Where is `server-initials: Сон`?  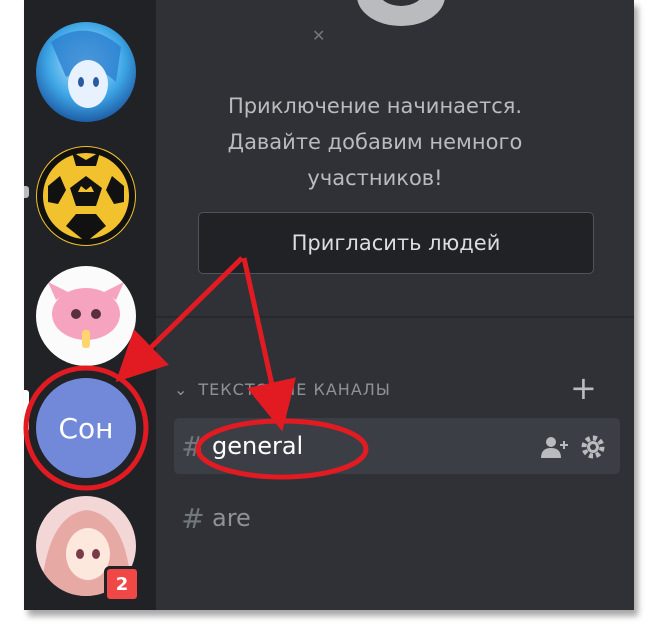
server-initials: Сон is located at coordinates (86, 428).